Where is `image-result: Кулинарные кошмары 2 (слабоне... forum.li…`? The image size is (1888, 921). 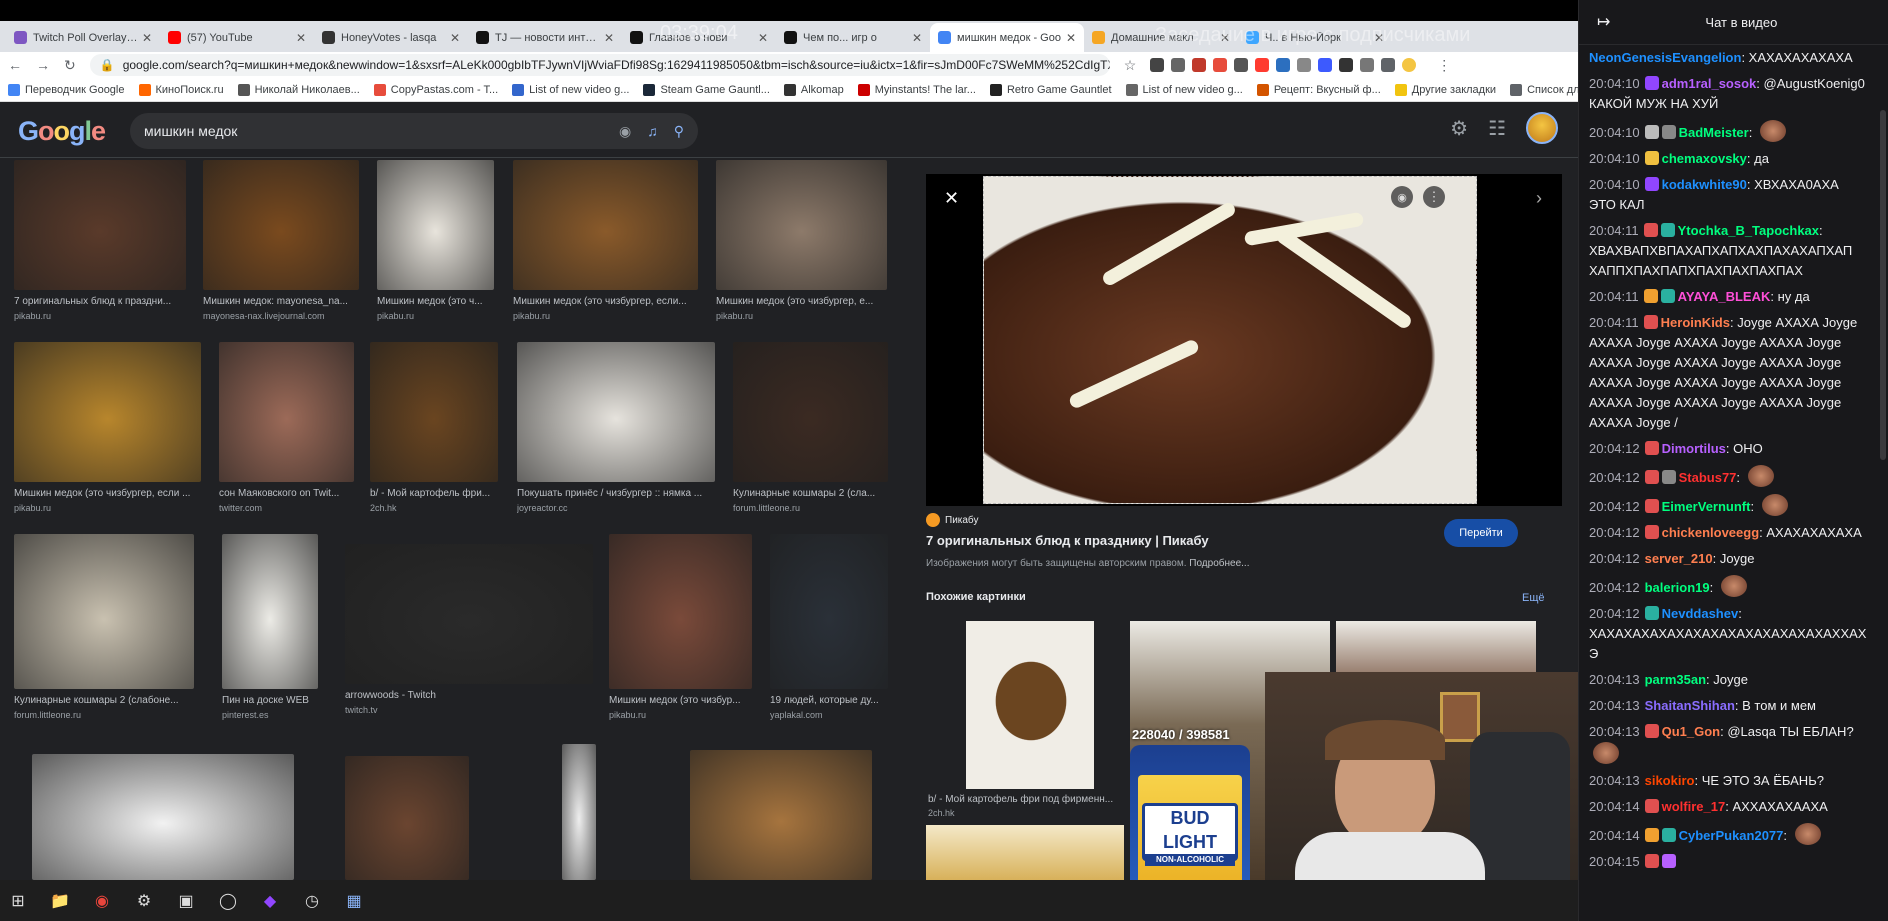 image-result: Кулинарные кошмары 2 (слабоне... forum.li… is located at coordinates (104, 627).